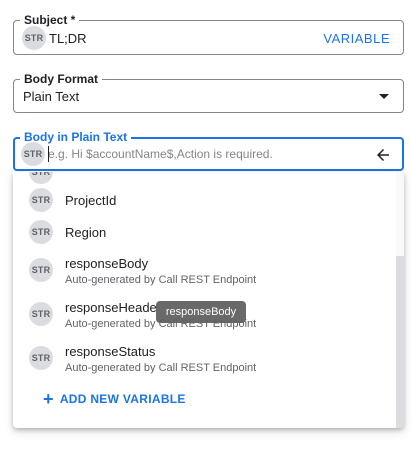 The width and height of the screenshot is (411, 456). What do you see at coordinates (208, 154) in the screenshot?
I see `body-plain-text-input` at bounding box center [208, 154].